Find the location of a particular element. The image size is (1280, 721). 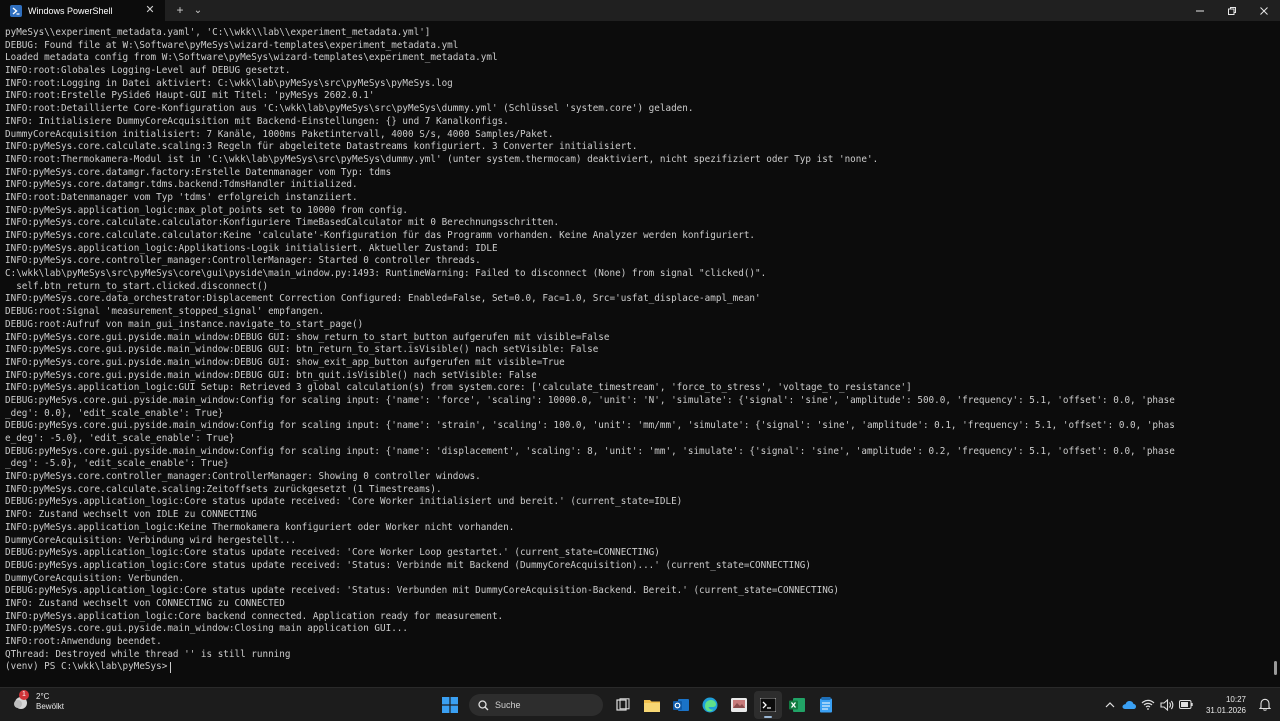

maximize-button is located at coordinates (1232, 10).